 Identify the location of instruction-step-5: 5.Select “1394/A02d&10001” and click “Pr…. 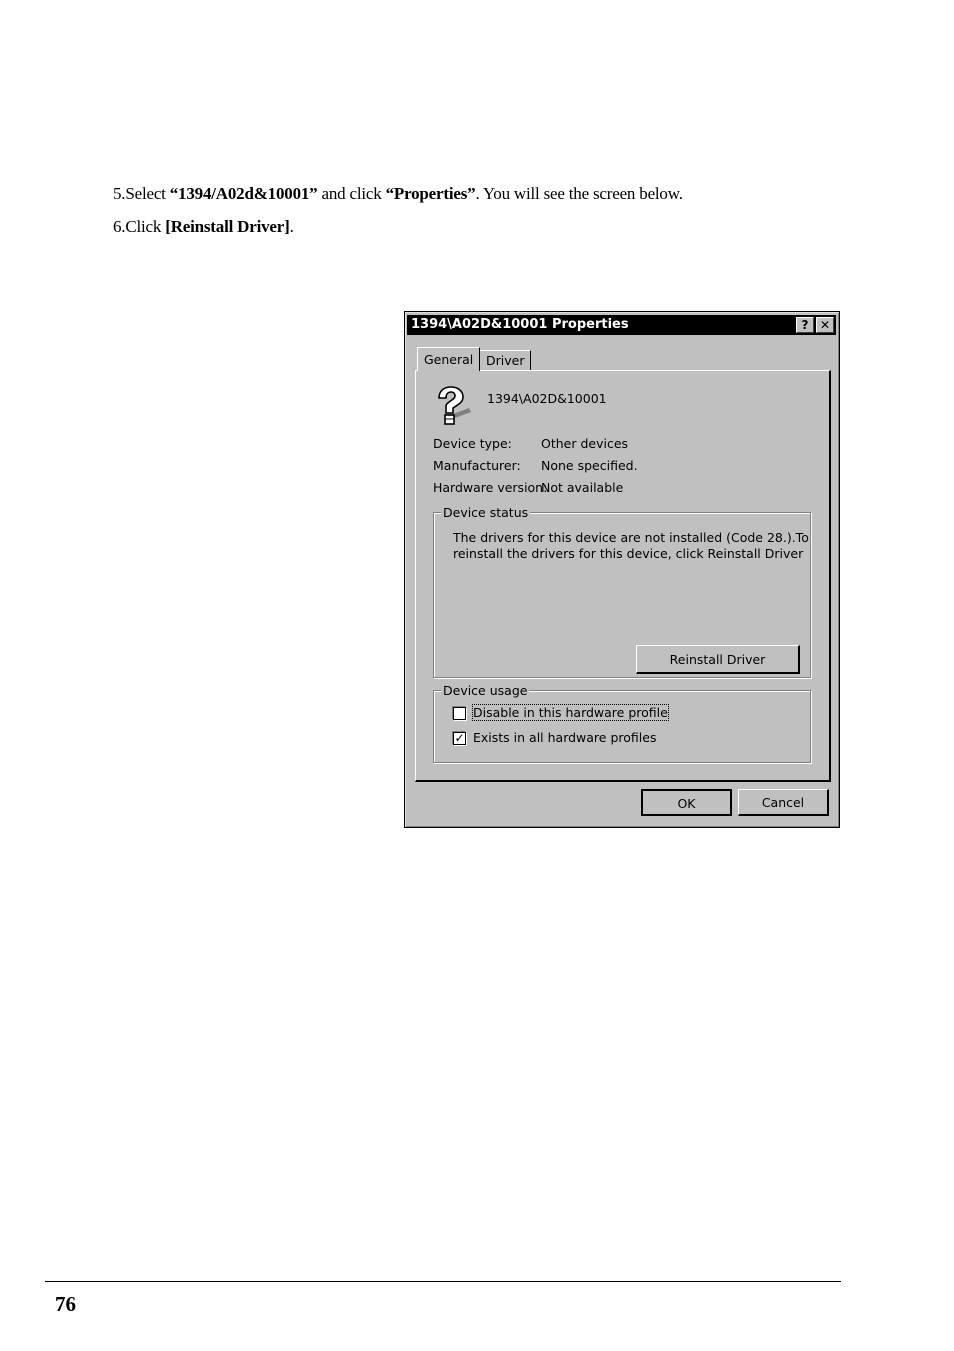
(398, 194).